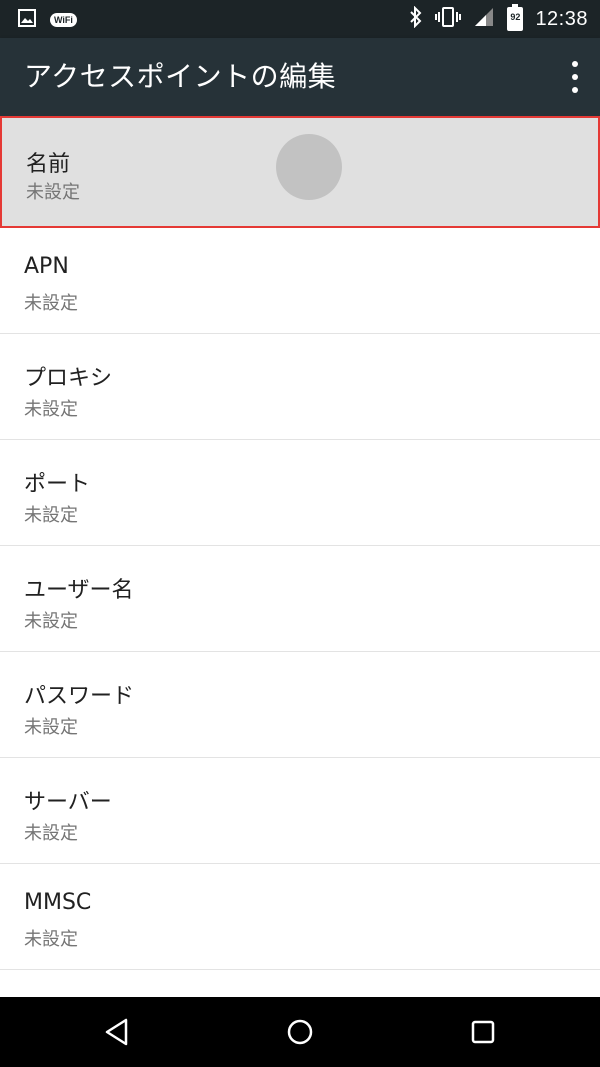 This screenshot has height=1067, width=600. I want to click on more-vert-icon, so click(575, 77).